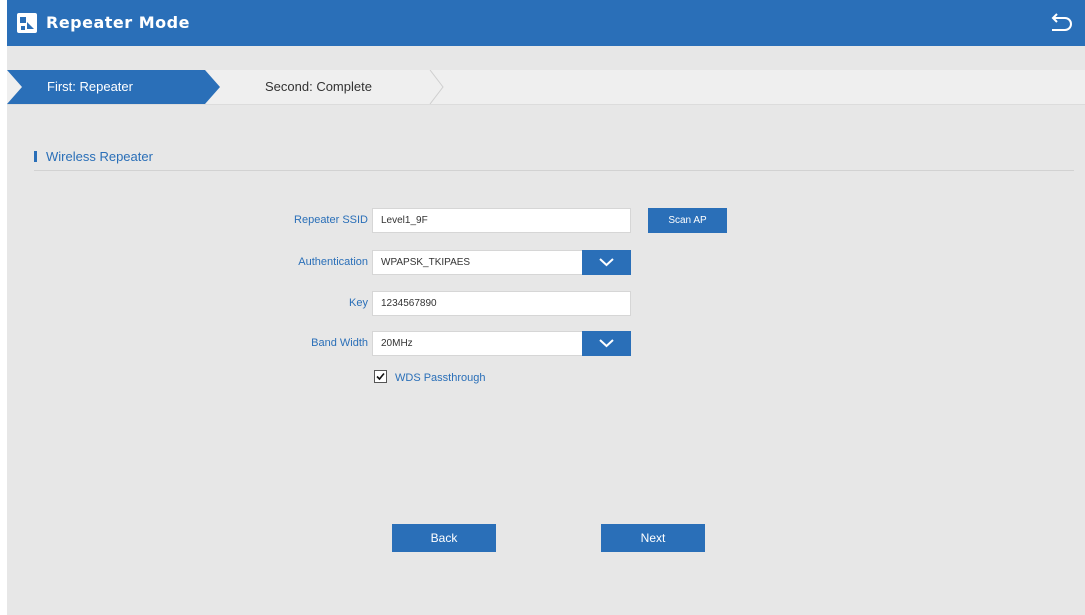 The width and height of the screenshot is (1085, 615). What do you see at coordinates (397, 343) in the screenshot?
I see `bandwidth-value: 20MHz` at bounding box center [397, 343].